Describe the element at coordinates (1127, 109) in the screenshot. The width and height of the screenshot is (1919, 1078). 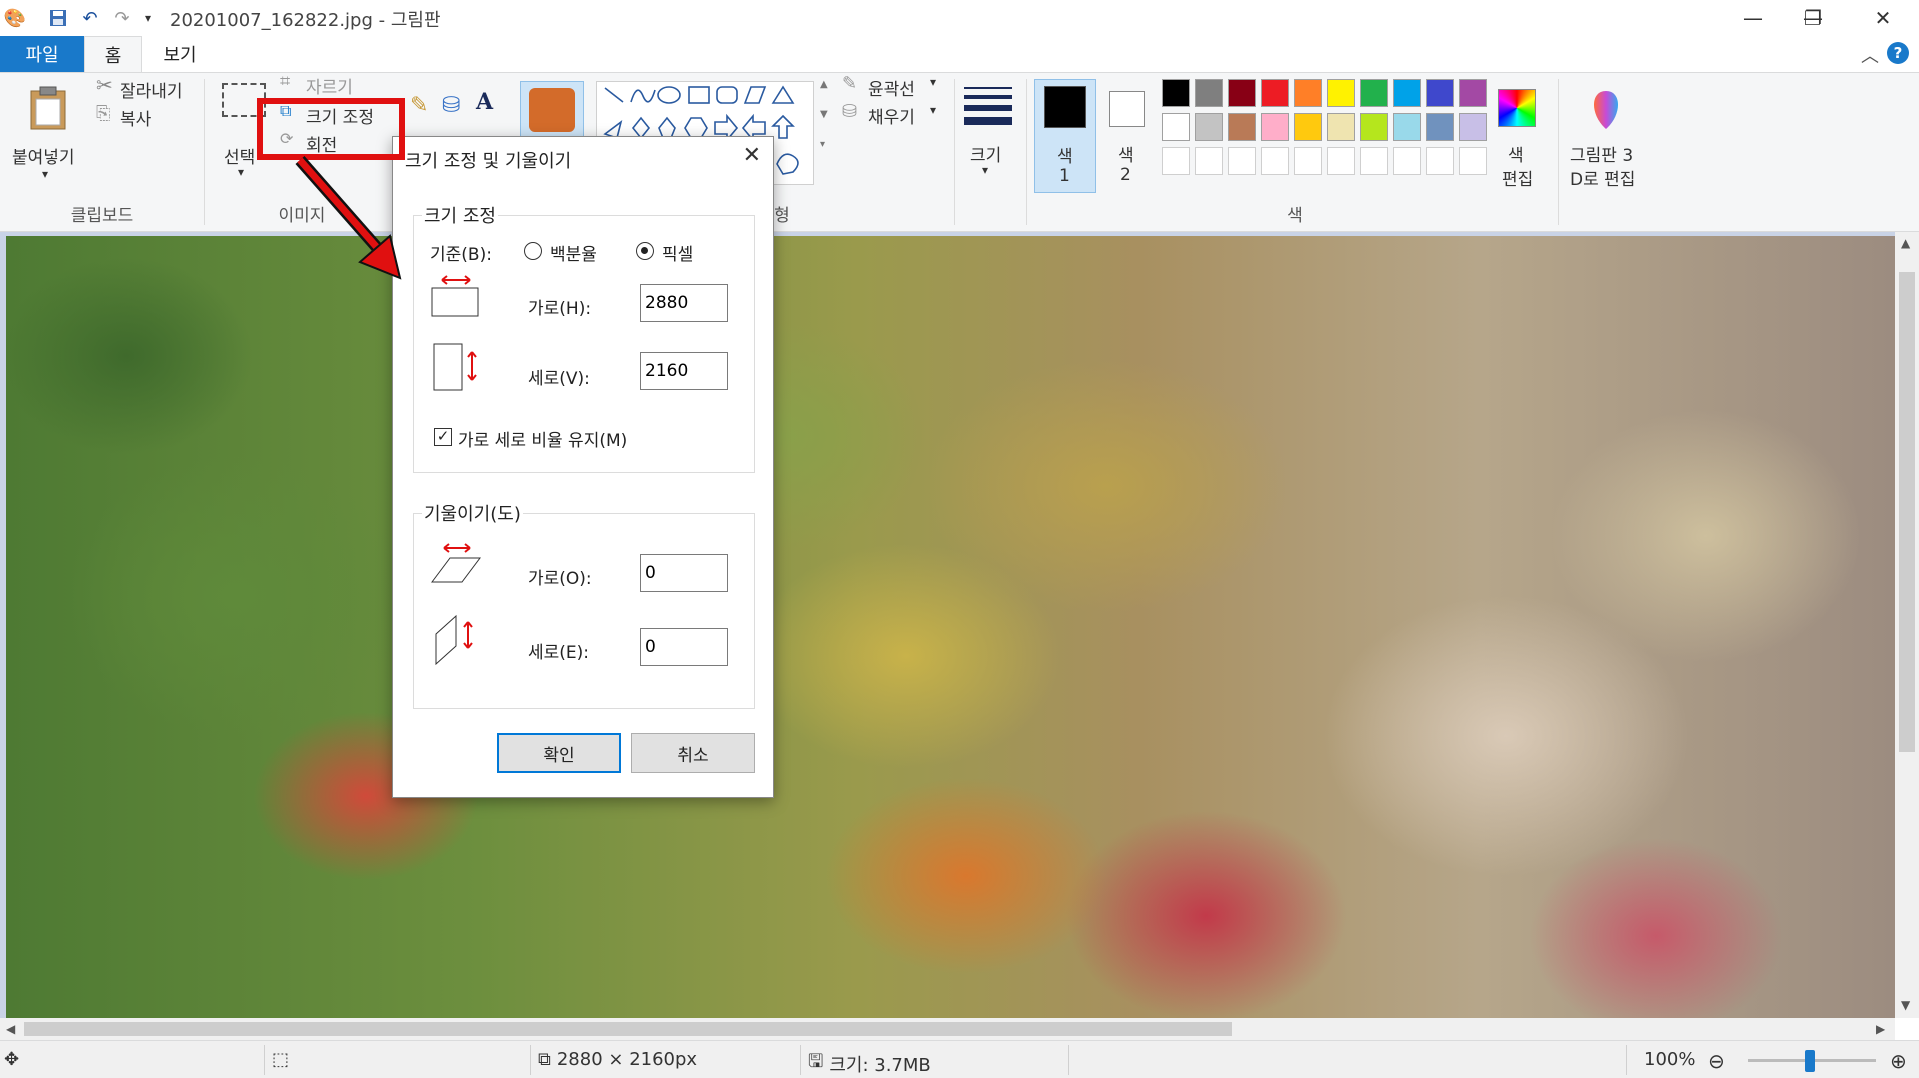
I see `color2-swatch` at that location.